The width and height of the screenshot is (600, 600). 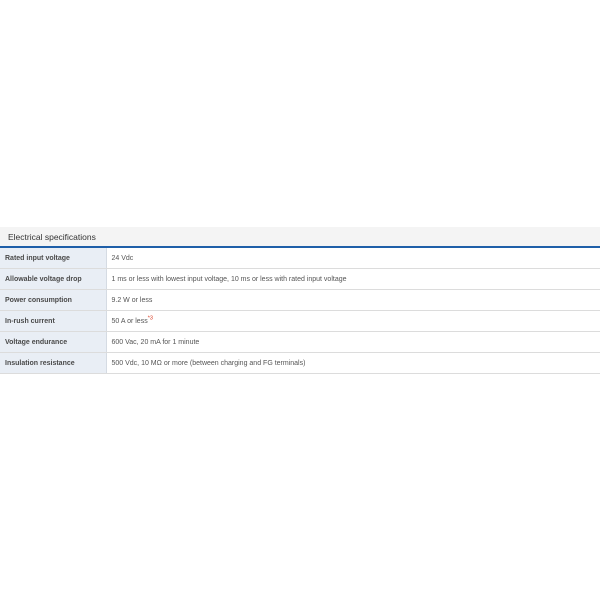 What do you see at coordinates (353, 321) in the screenshot?
I see `spec-value: 50 A or less*3` at bounding box center [353, 321].